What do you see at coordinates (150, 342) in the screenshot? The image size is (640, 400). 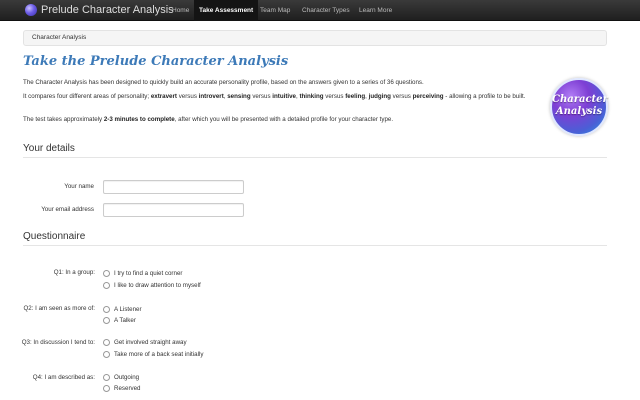 I see `q3-option-1-label: Get involved straight away` at bounding box center [150, 342].